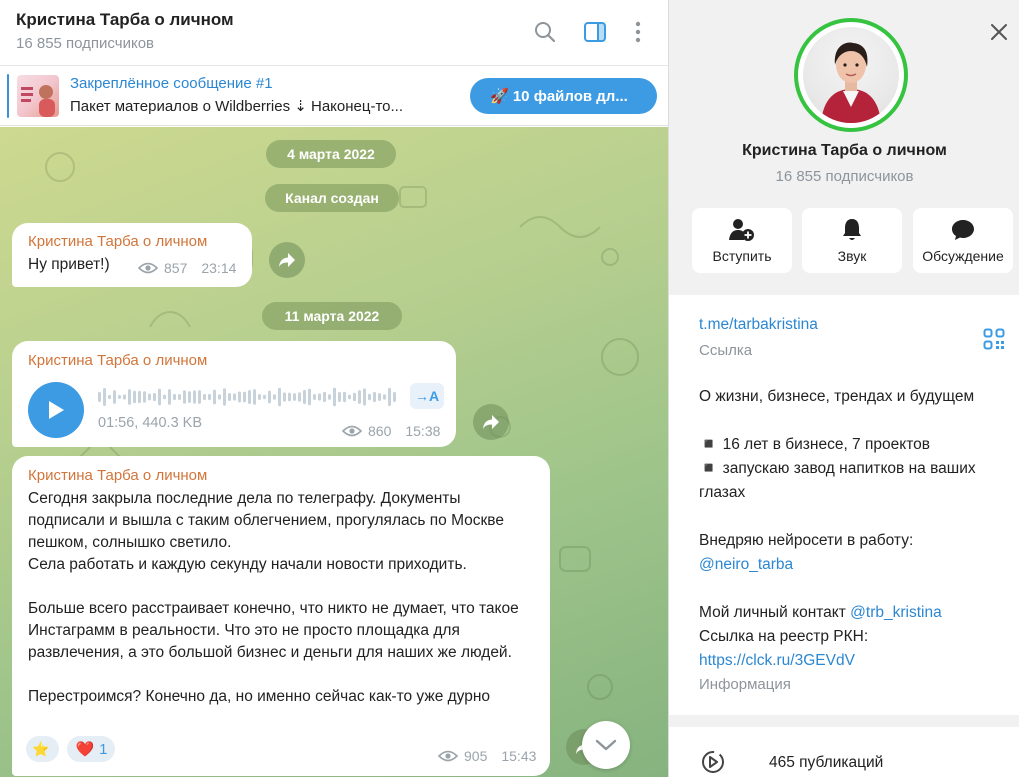 This screenshot has width=1019, height=777. I want to click on scroll-to-bottom-button, so click(606, 745).